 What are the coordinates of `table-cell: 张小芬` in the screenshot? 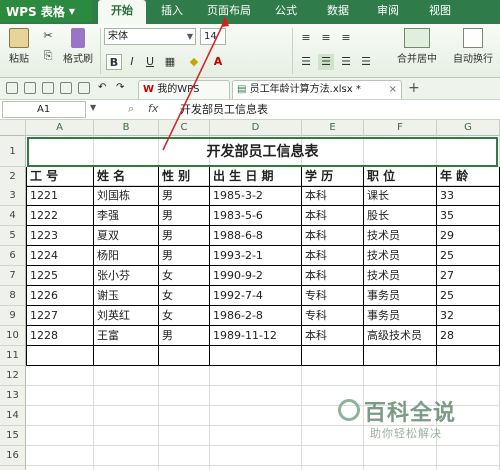 It's located at (126, 276).